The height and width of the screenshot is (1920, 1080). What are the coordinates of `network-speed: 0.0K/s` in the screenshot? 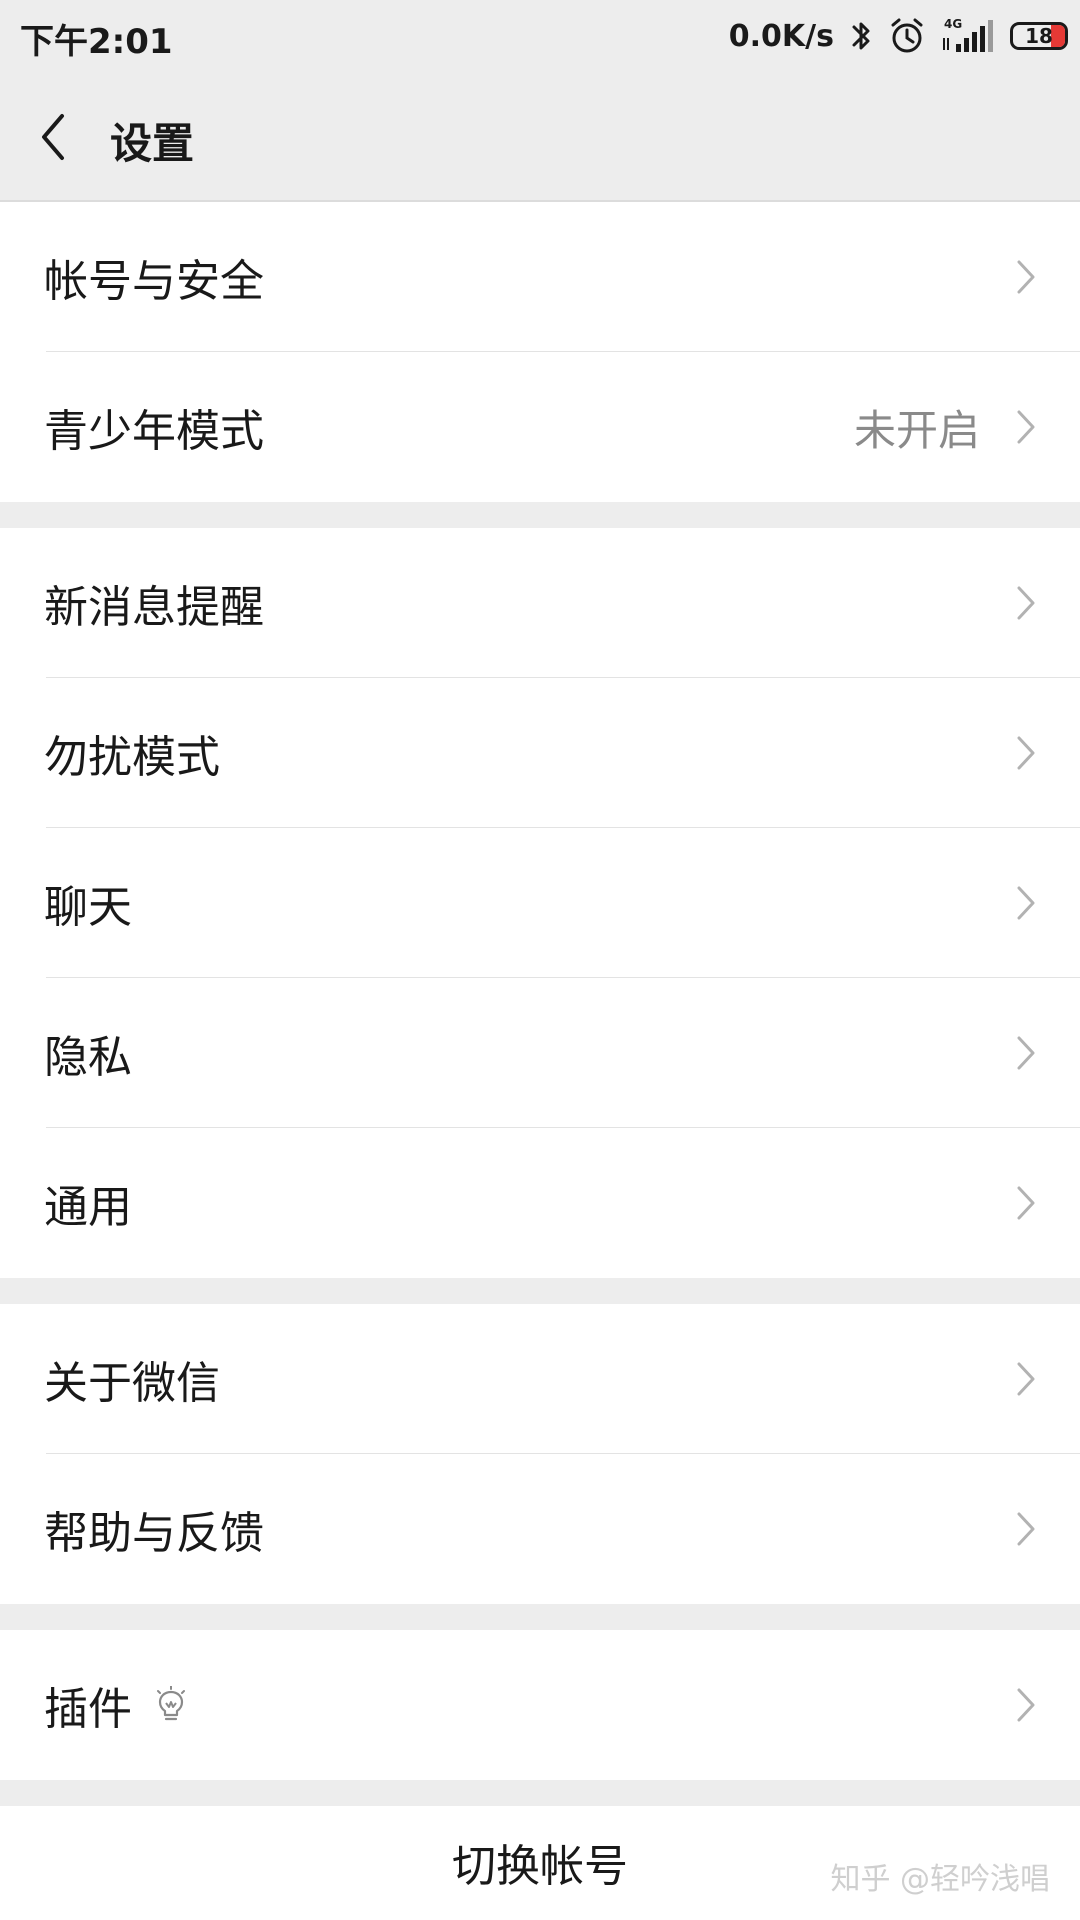 It's located at (781, 36).